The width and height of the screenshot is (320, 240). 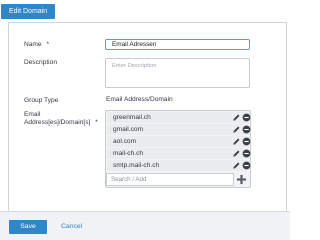 What do you see at coordinates (179, 153) in the screenshot?
I see `list-item: mail-ch.ch` at bounding box center [179, 153].